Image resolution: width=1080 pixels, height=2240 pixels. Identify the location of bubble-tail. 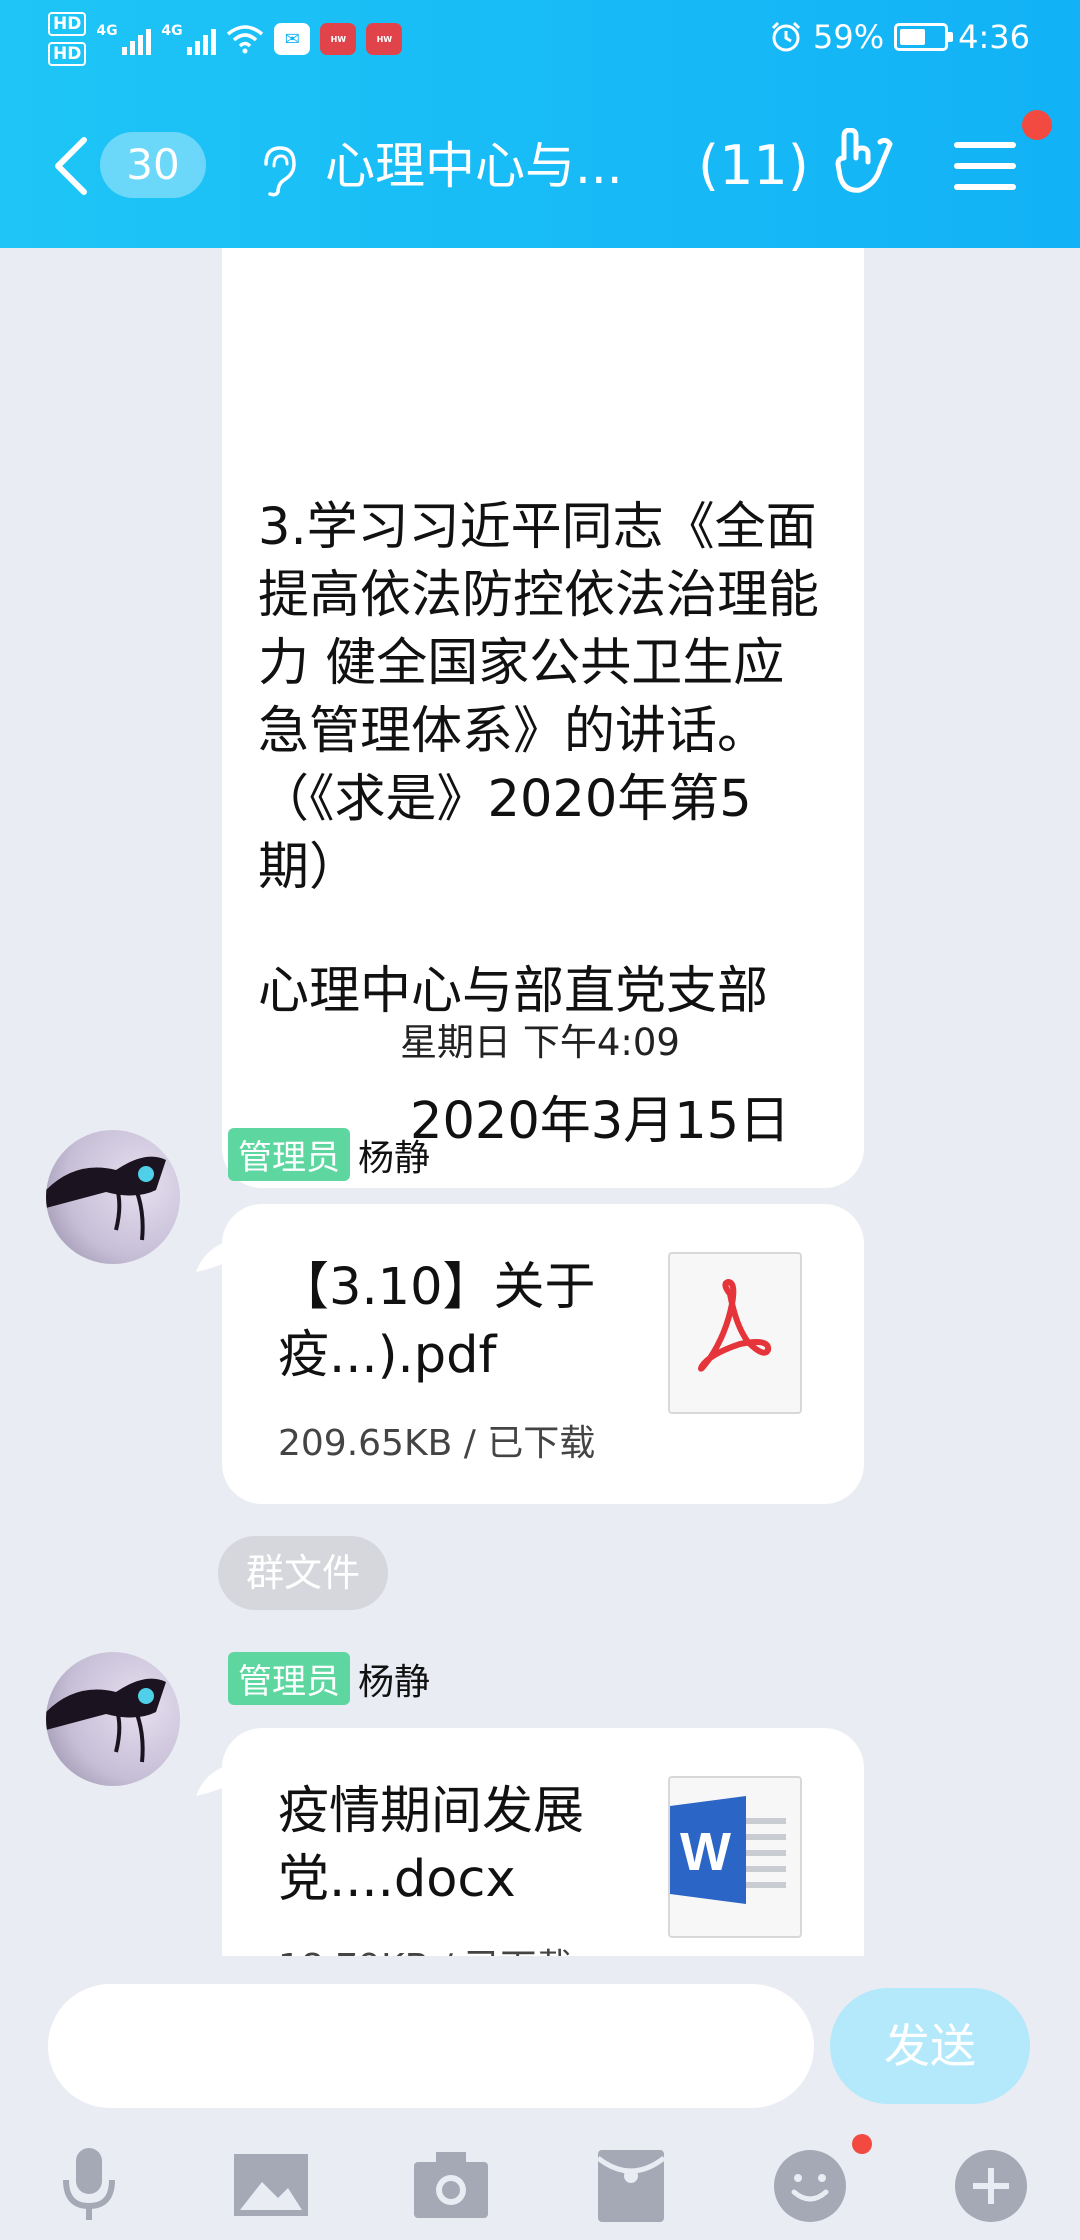
(218, 1255).